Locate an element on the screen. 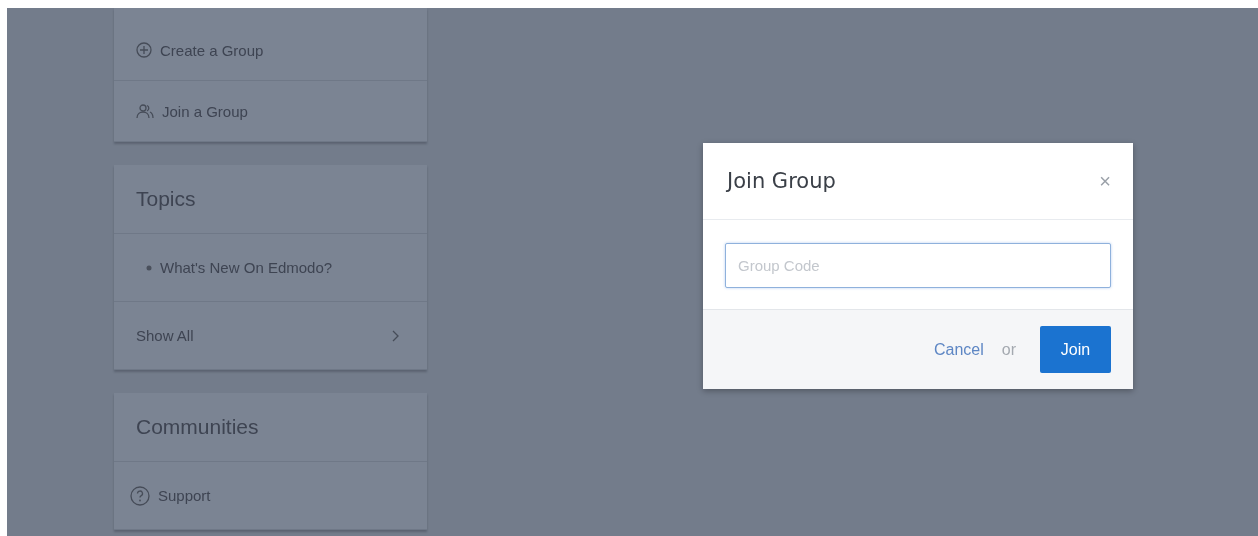 The width and height of the screenshot is (1258, 536). chevron-right-icon is located at coordinates (395, 335).